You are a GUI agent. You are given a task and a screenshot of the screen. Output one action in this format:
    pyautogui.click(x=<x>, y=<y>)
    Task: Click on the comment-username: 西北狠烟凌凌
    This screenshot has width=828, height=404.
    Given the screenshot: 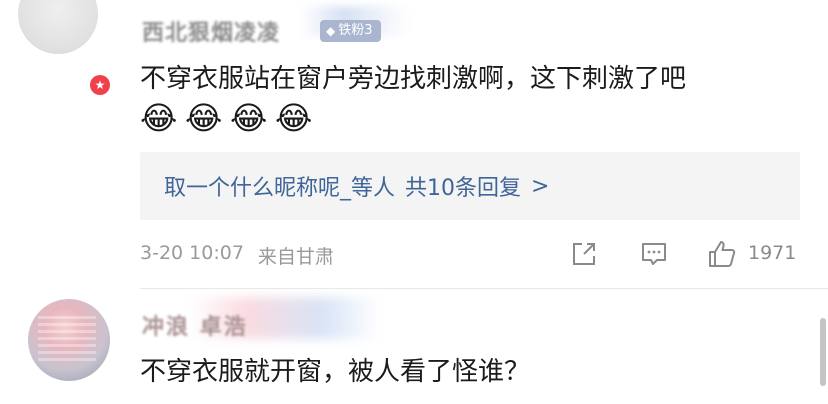 What is the action you would take?
    pyautogui.click(x=211, y=31)
    